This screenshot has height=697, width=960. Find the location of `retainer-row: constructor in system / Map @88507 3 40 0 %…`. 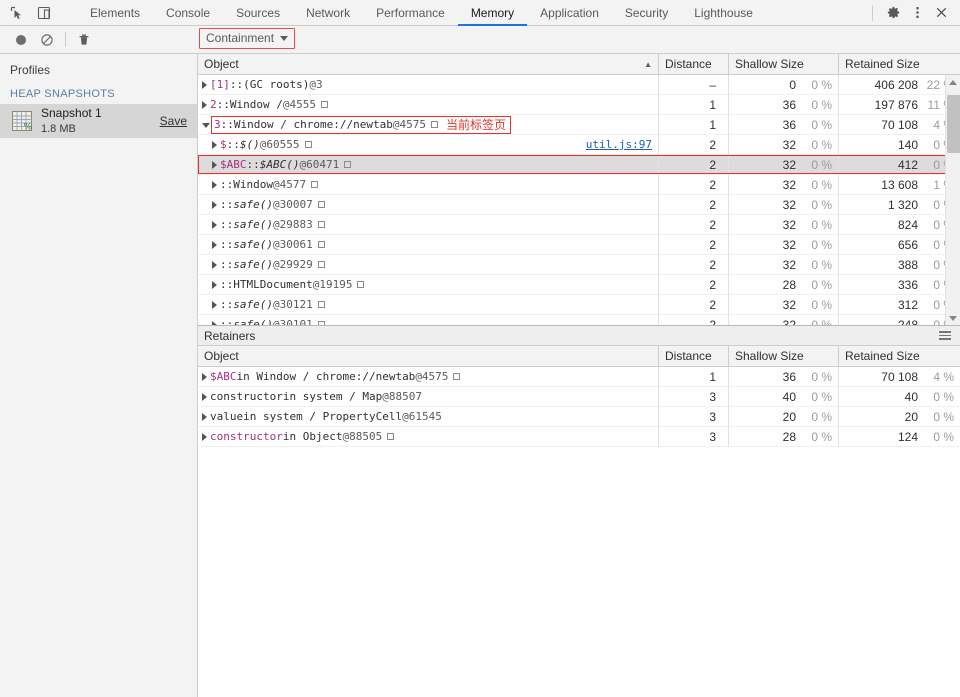

retainer-row: constructor in system / Map @88507 3 40 0 %… is located at coordinates (579, 396).